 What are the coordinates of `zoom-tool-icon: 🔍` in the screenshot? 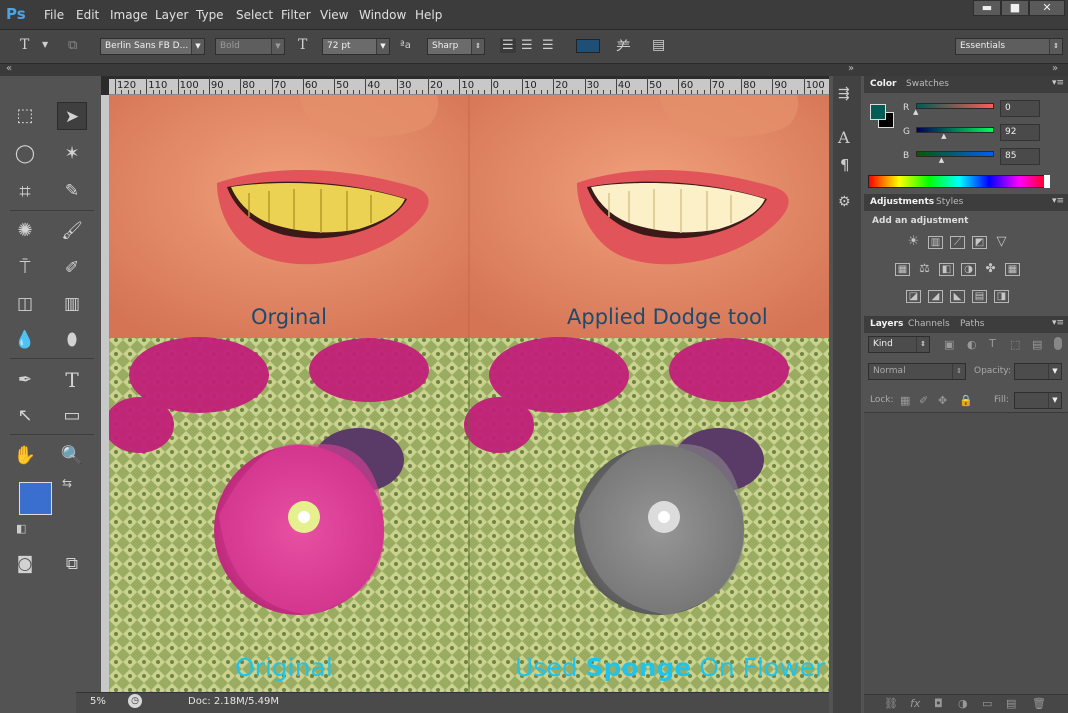 It's located at (72, 456).